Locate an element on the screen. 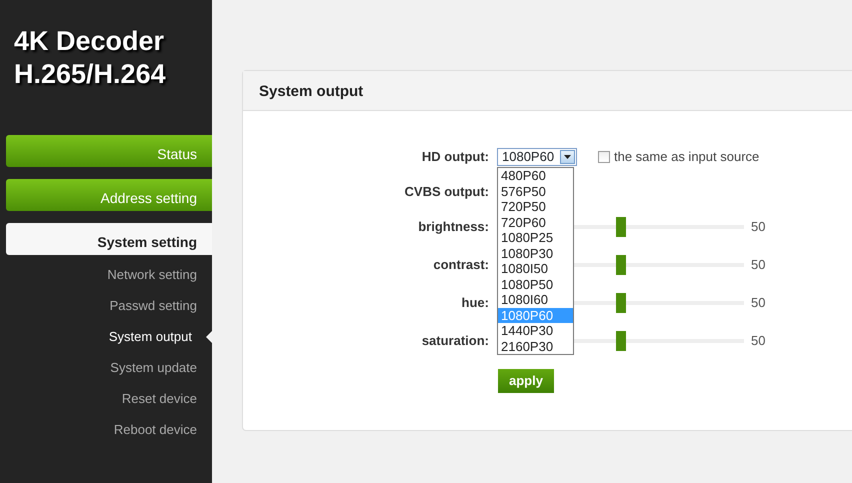 The width and height of the screenshot is (852, 483). slider-label: contrast: is located at coordinates (461, 265).